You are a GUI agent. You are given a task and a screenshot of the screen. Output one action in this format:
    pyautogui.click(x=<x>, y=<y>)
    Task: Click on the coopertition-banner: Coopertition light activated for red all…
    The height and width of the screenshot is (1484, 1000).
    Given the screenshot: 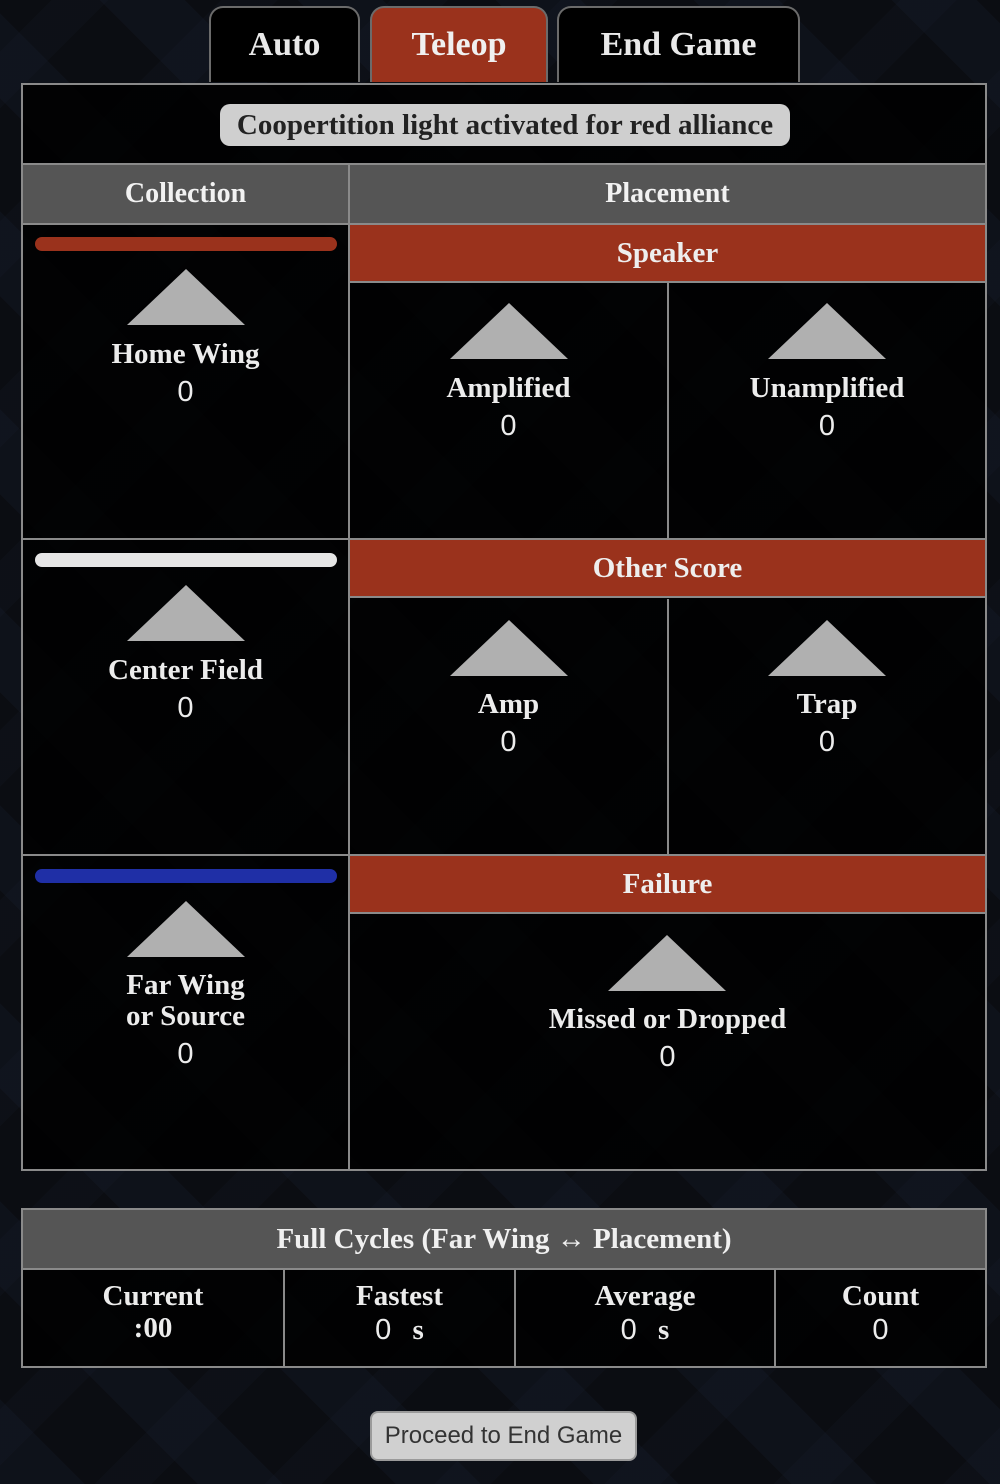 What is the action you would take?
    pyautogui.click(x=505, y=125)
    